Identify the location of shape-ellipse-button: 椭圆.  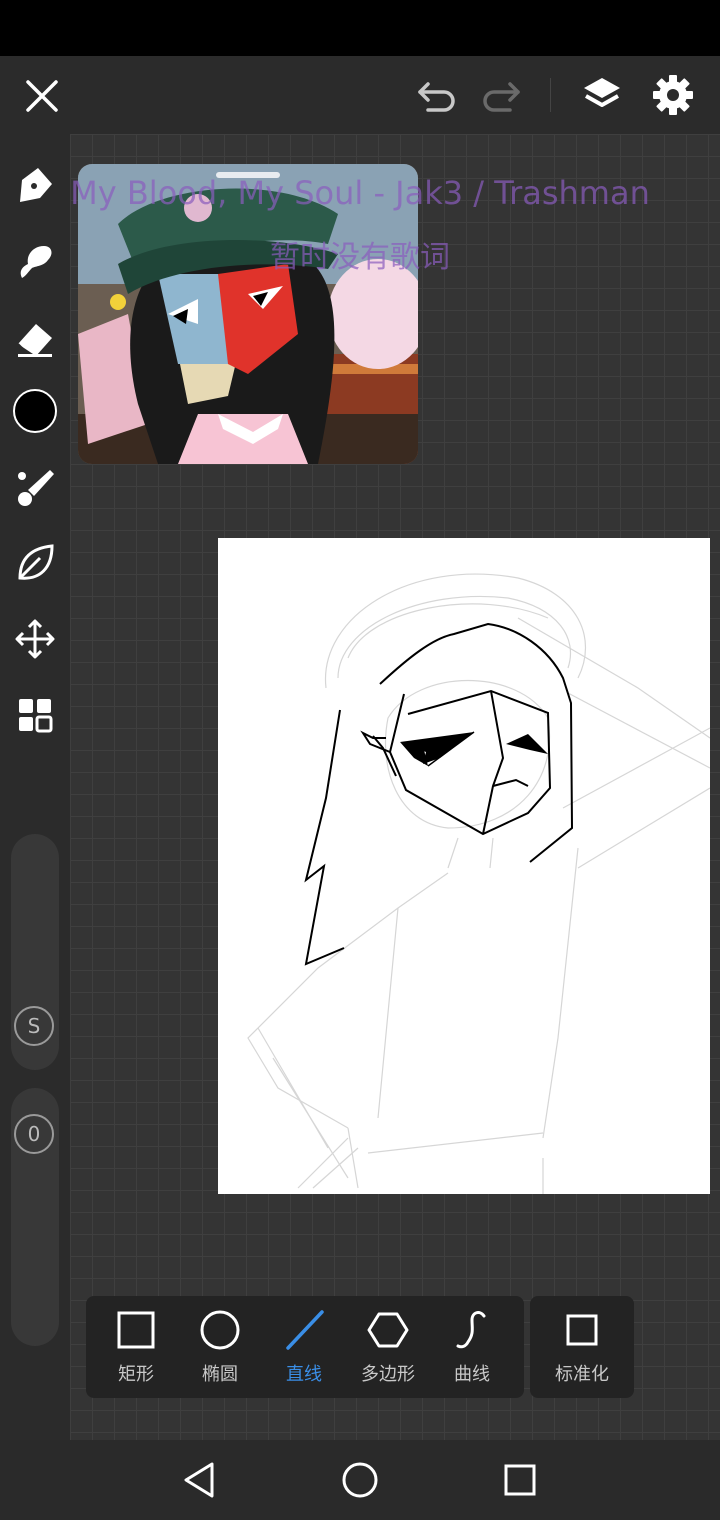
(220, 1347).